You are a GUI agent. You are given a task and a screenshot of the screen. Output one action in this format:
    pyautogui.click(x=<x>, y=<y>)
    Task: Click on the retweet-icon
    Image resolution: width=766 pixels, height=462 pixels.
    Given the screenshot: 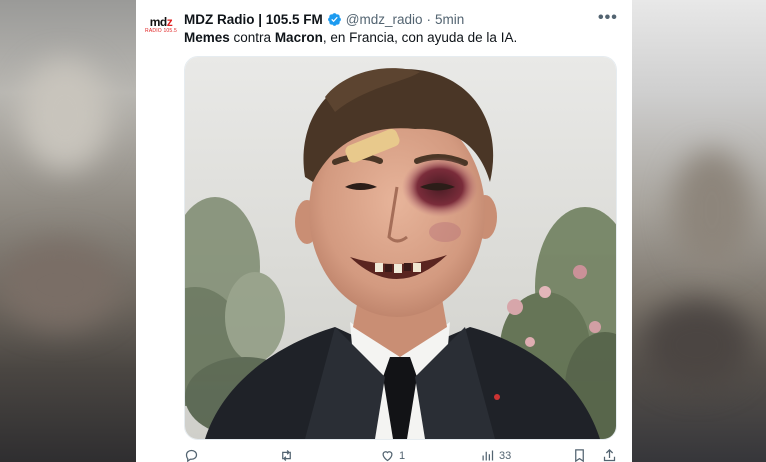 What is the action you would take?
    pyautogui.click(x=286, y=455)
    